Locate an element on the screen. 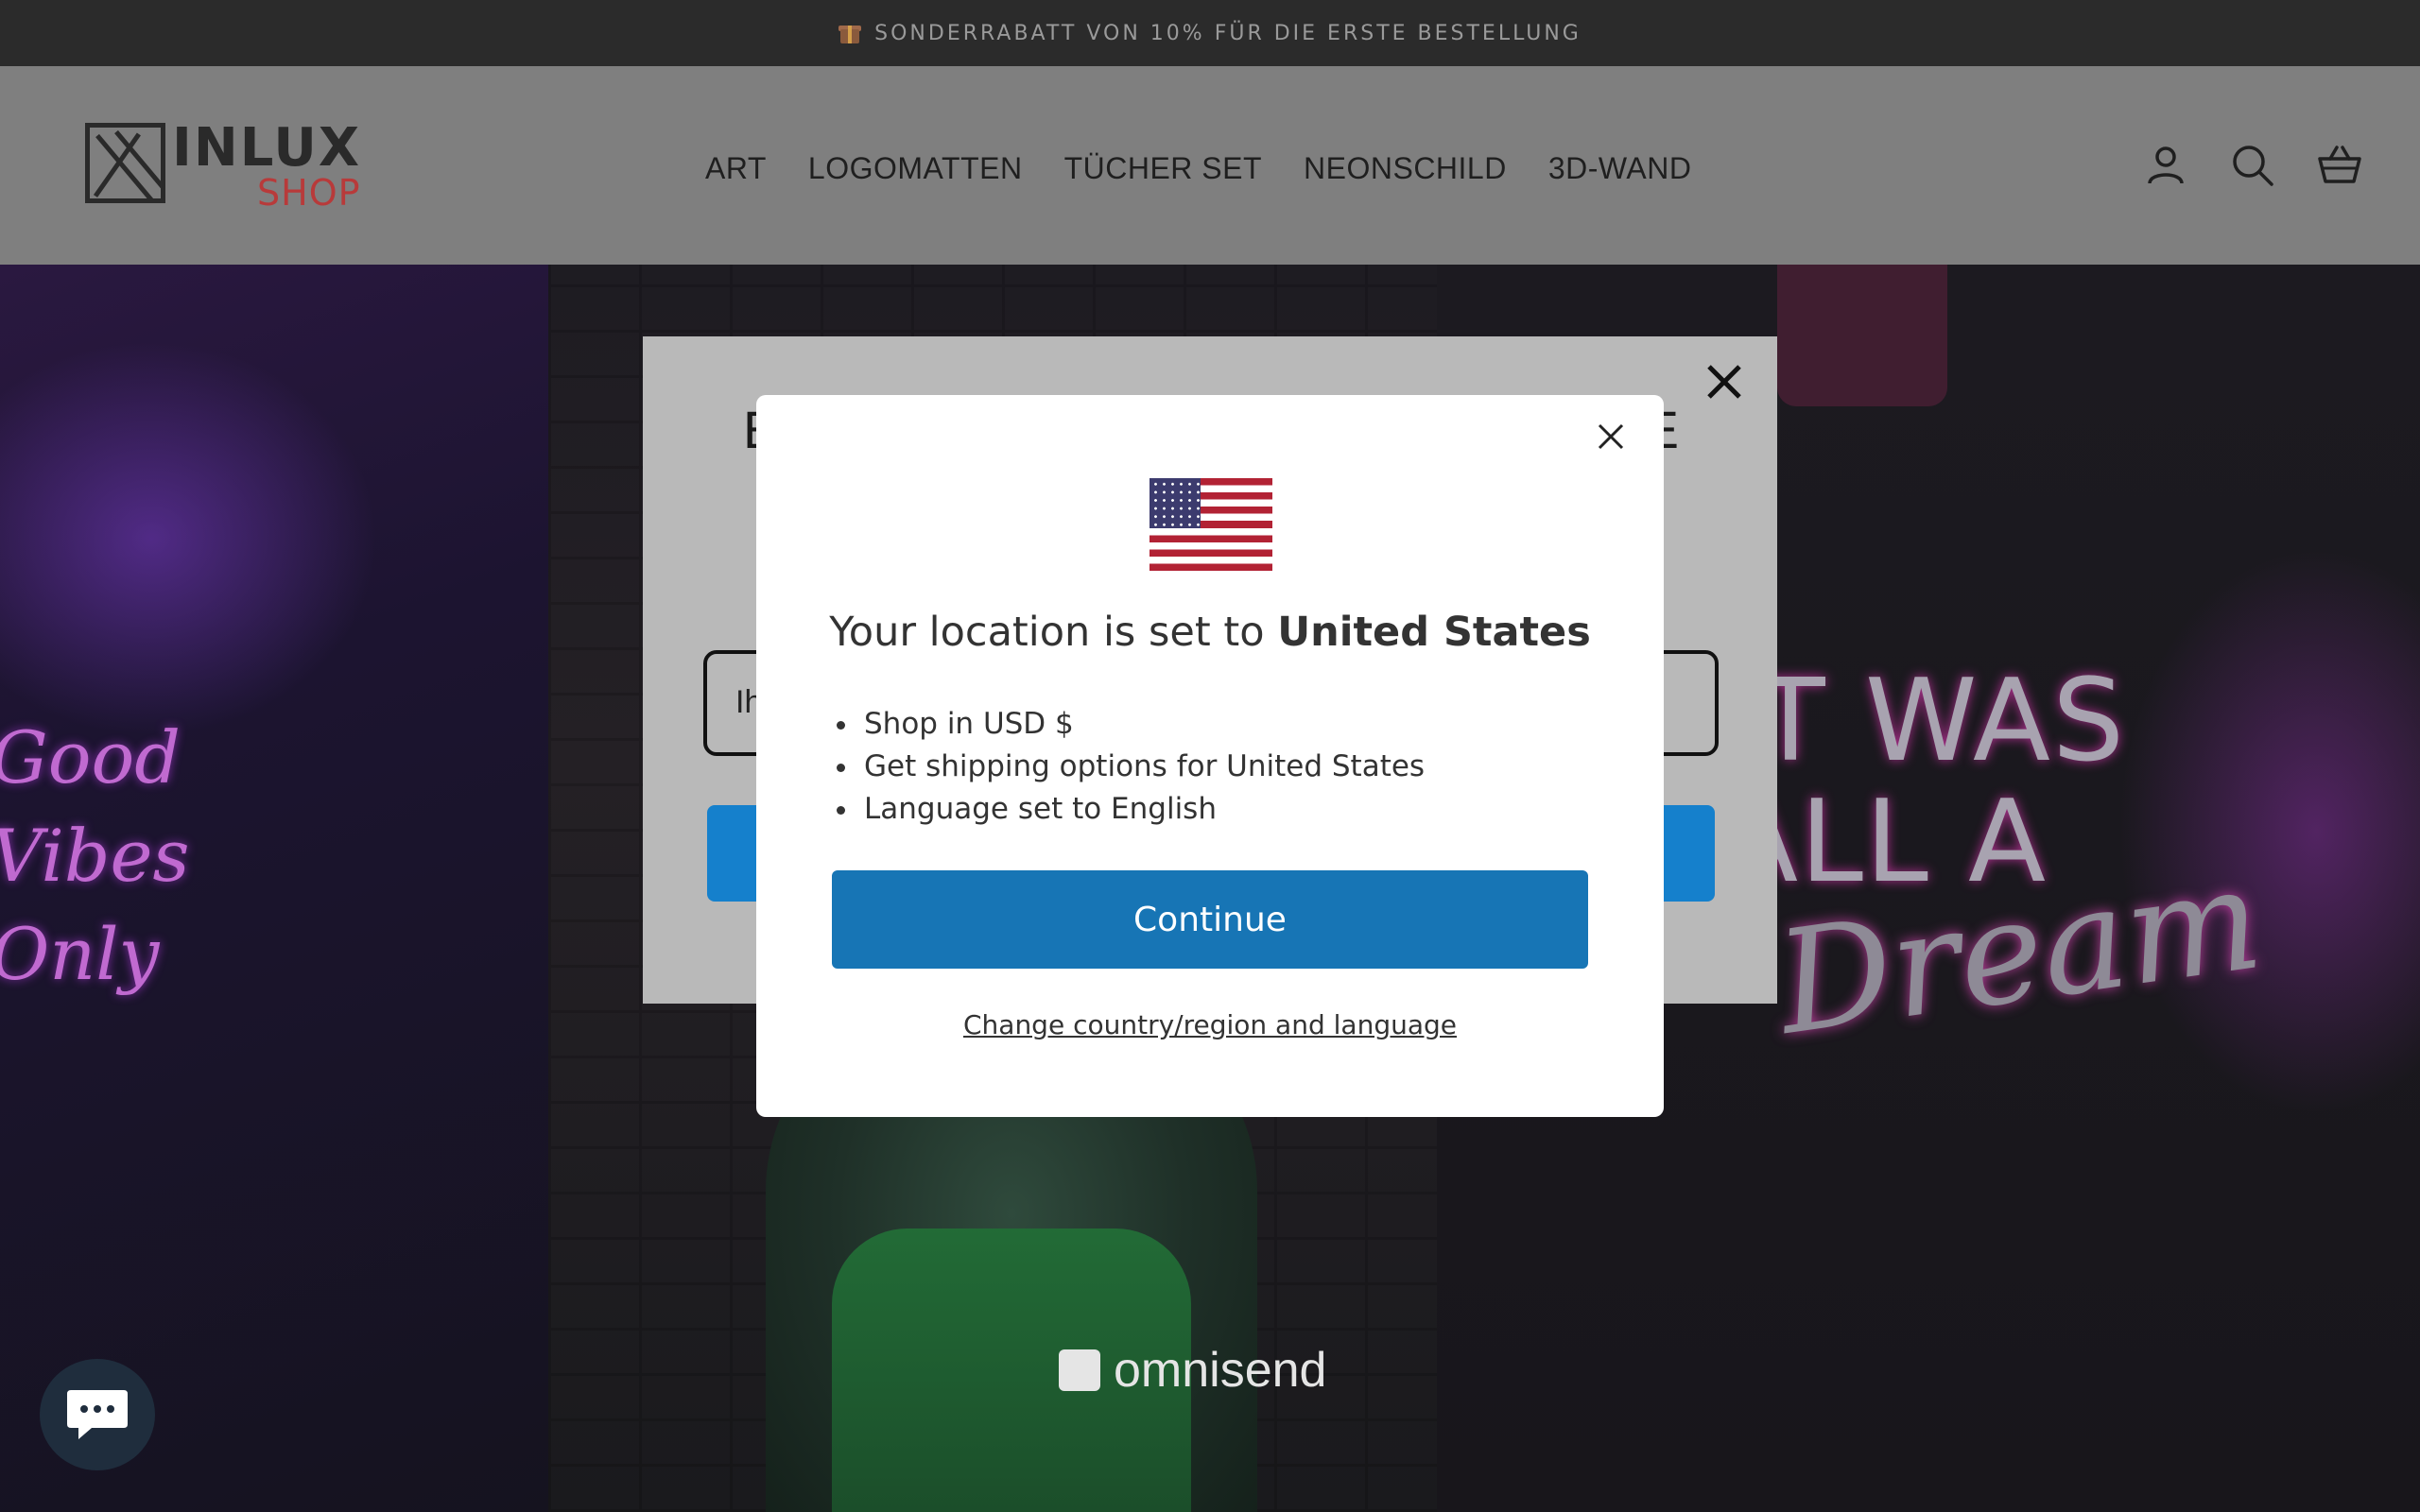 The height and width of the screenshot is (1512, 2420). change-country-link: Change country/region and language is located at coordinates (1210, 1024).